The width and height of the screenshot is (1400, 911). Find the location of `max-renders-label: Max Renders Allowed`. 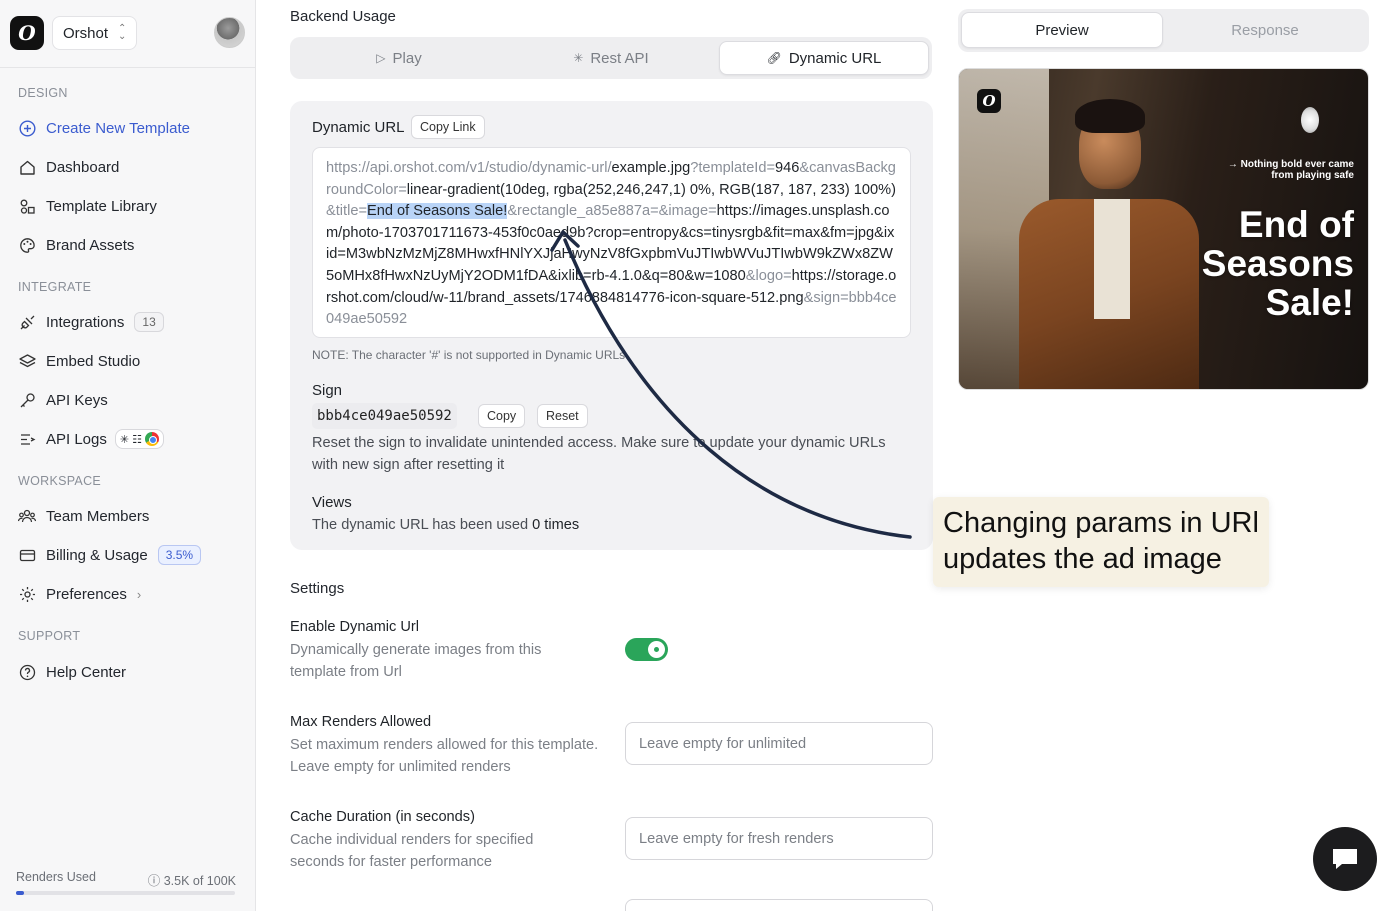

max-renders-label: Max Renders Allowed is located at coordinates (361, 722).